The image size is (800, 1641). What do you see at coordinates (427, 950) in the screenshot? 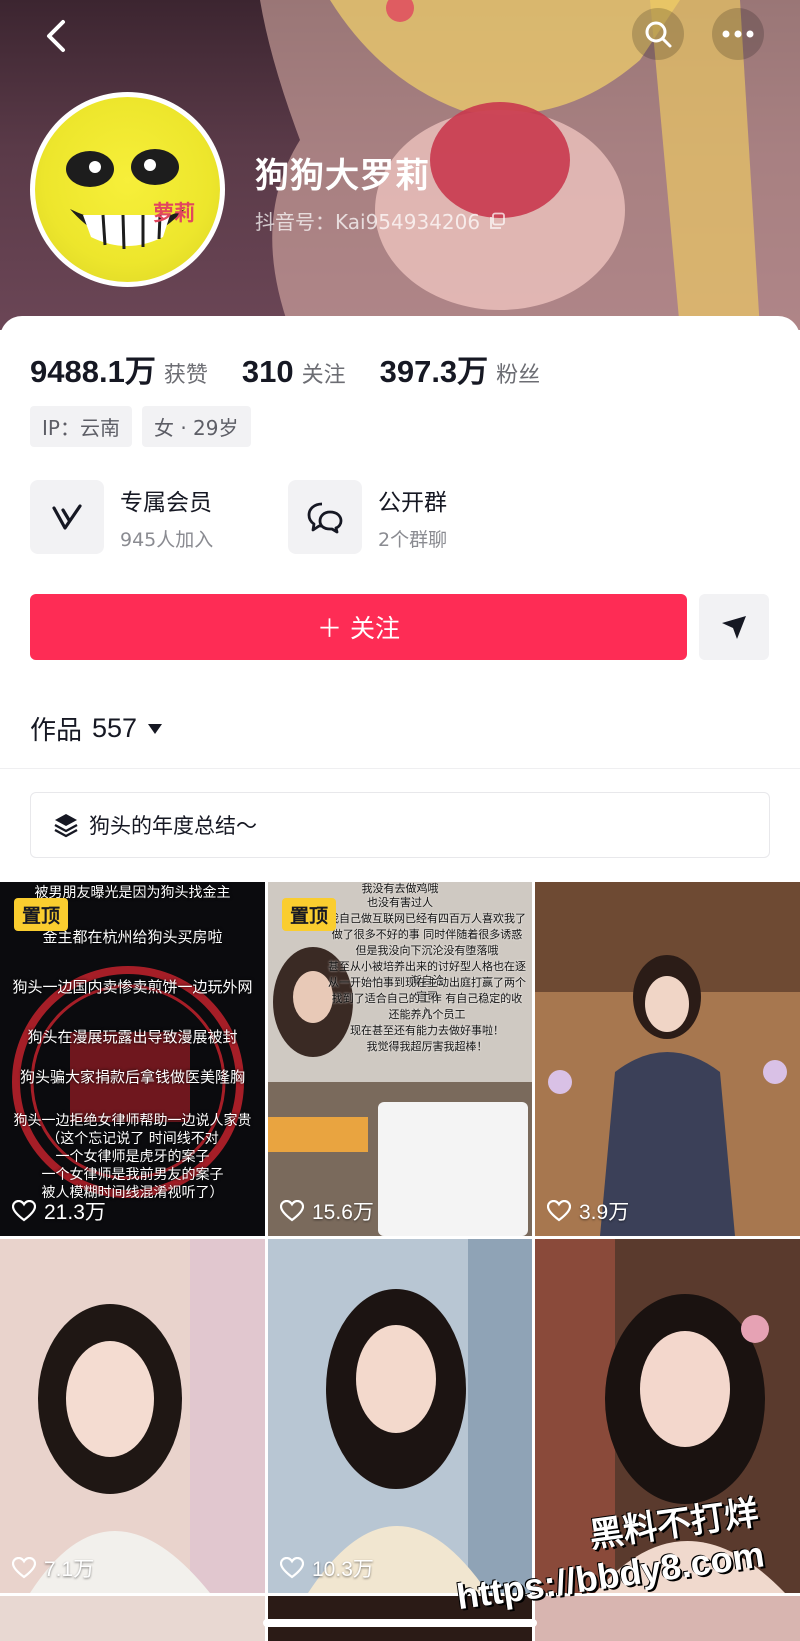
I see `overlay-line: 但是我没向下沉沦没有堕落哦` at bounding box center [427, 950].